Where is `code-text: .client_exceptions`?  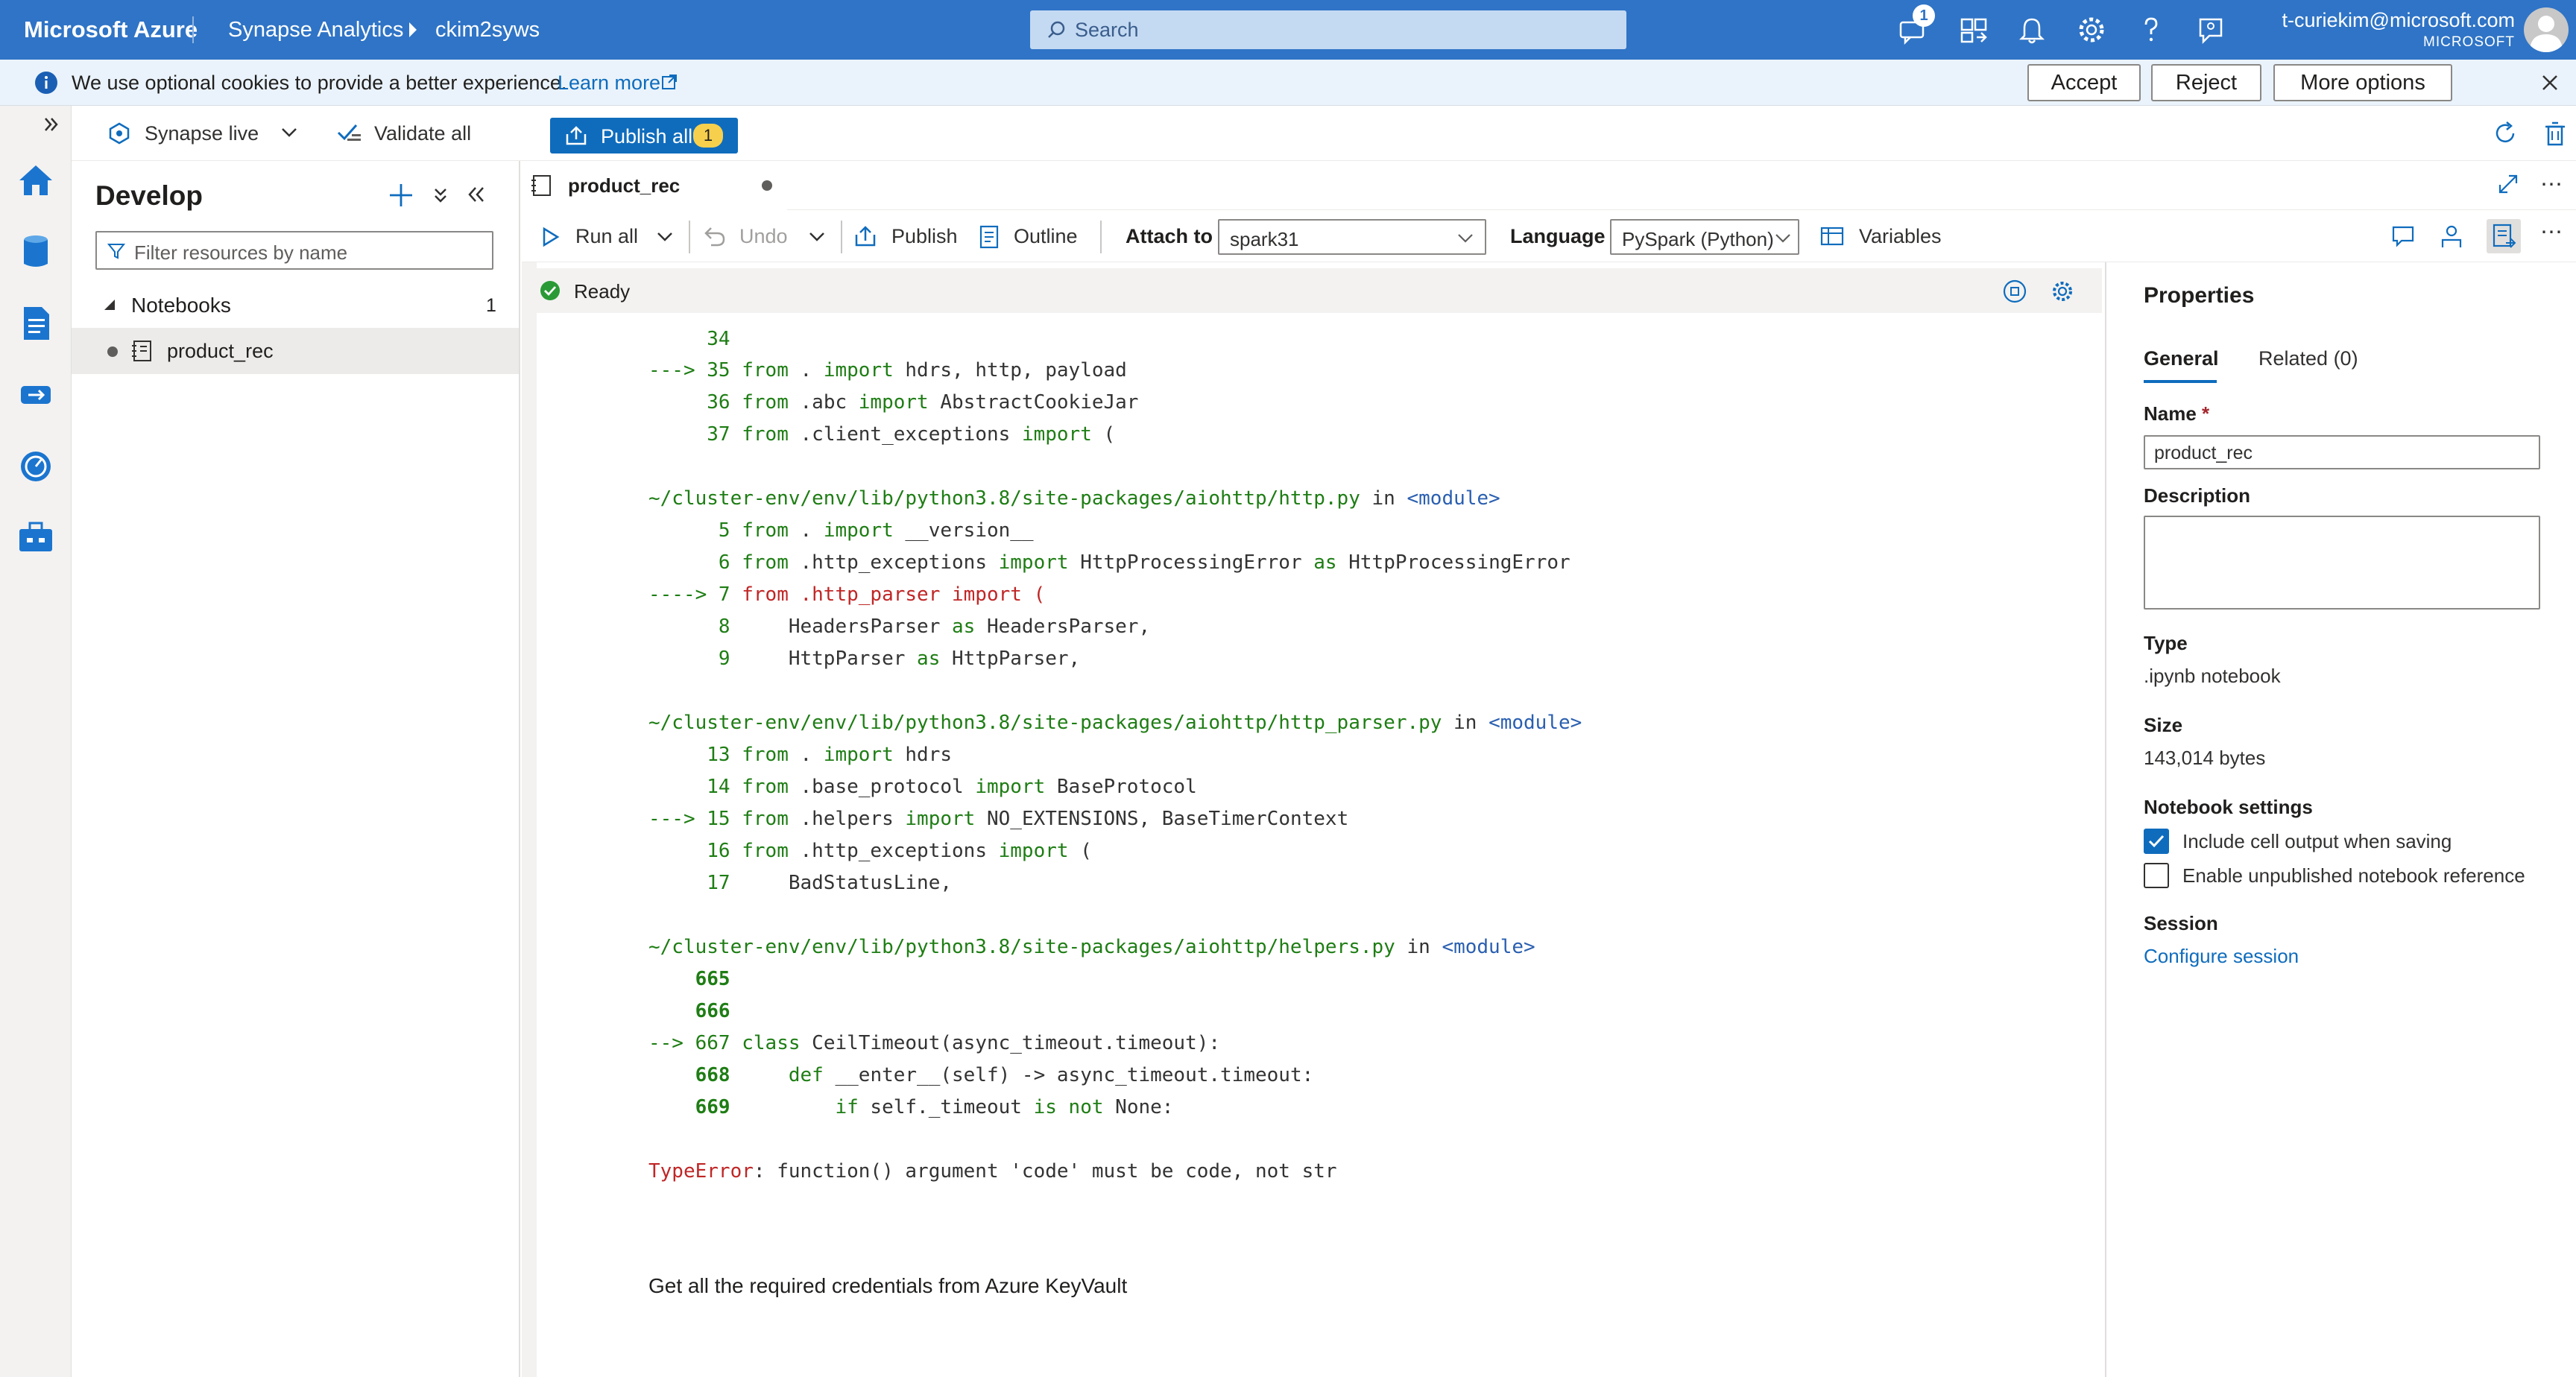
code-text: .client_exceptions is located at coordinates (905, 434).